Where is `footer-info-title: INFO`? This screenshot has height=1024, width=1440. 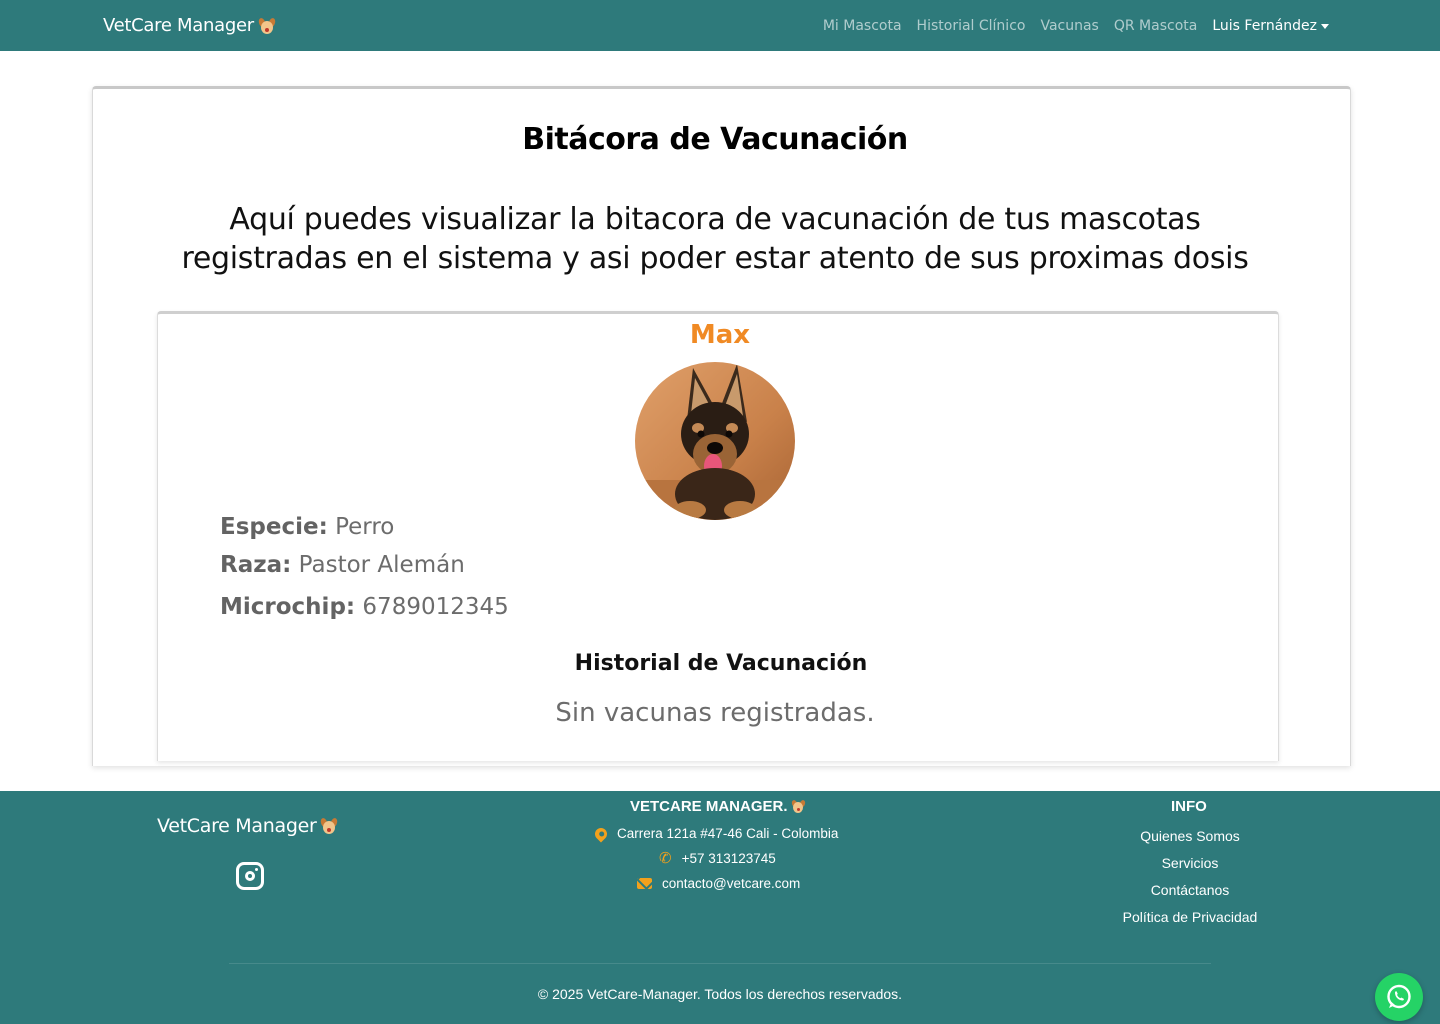 footer-info-title: INFO is located at coordinates (1189, 806).